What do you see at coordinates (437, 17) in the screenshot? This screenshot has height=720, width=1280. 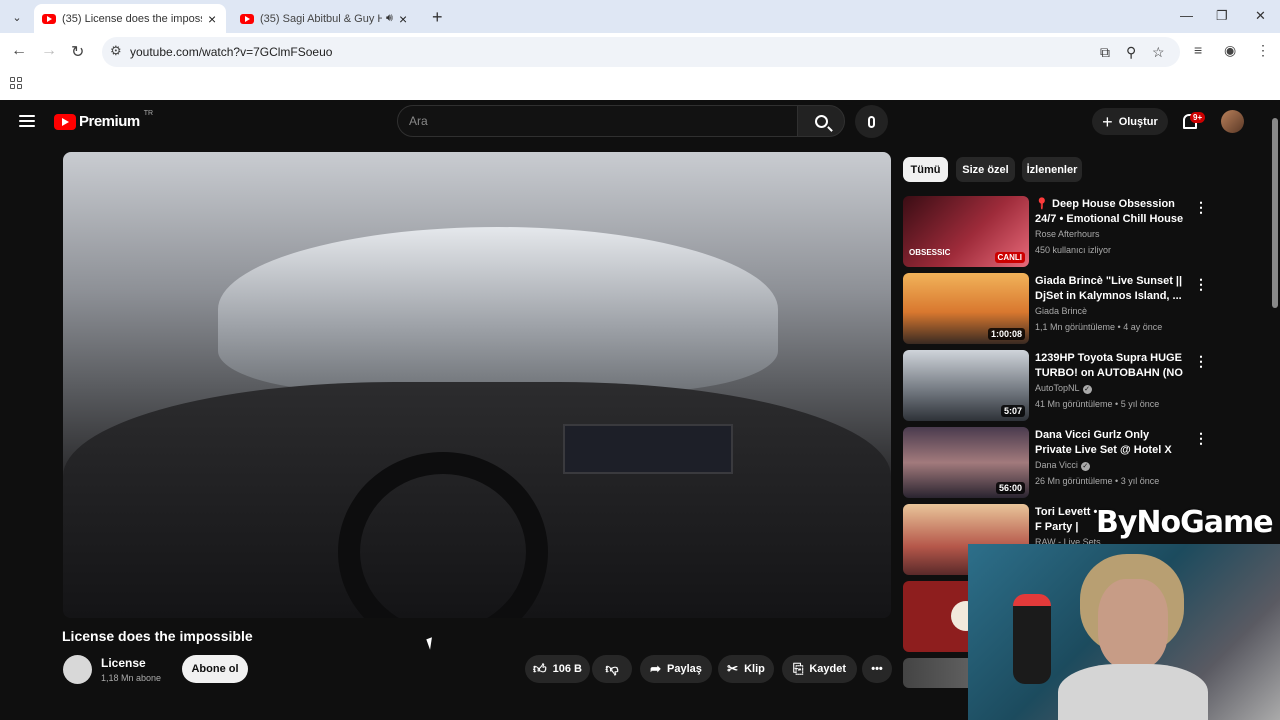 I see `new-tab-button: +` at bounding box center [437, 17].